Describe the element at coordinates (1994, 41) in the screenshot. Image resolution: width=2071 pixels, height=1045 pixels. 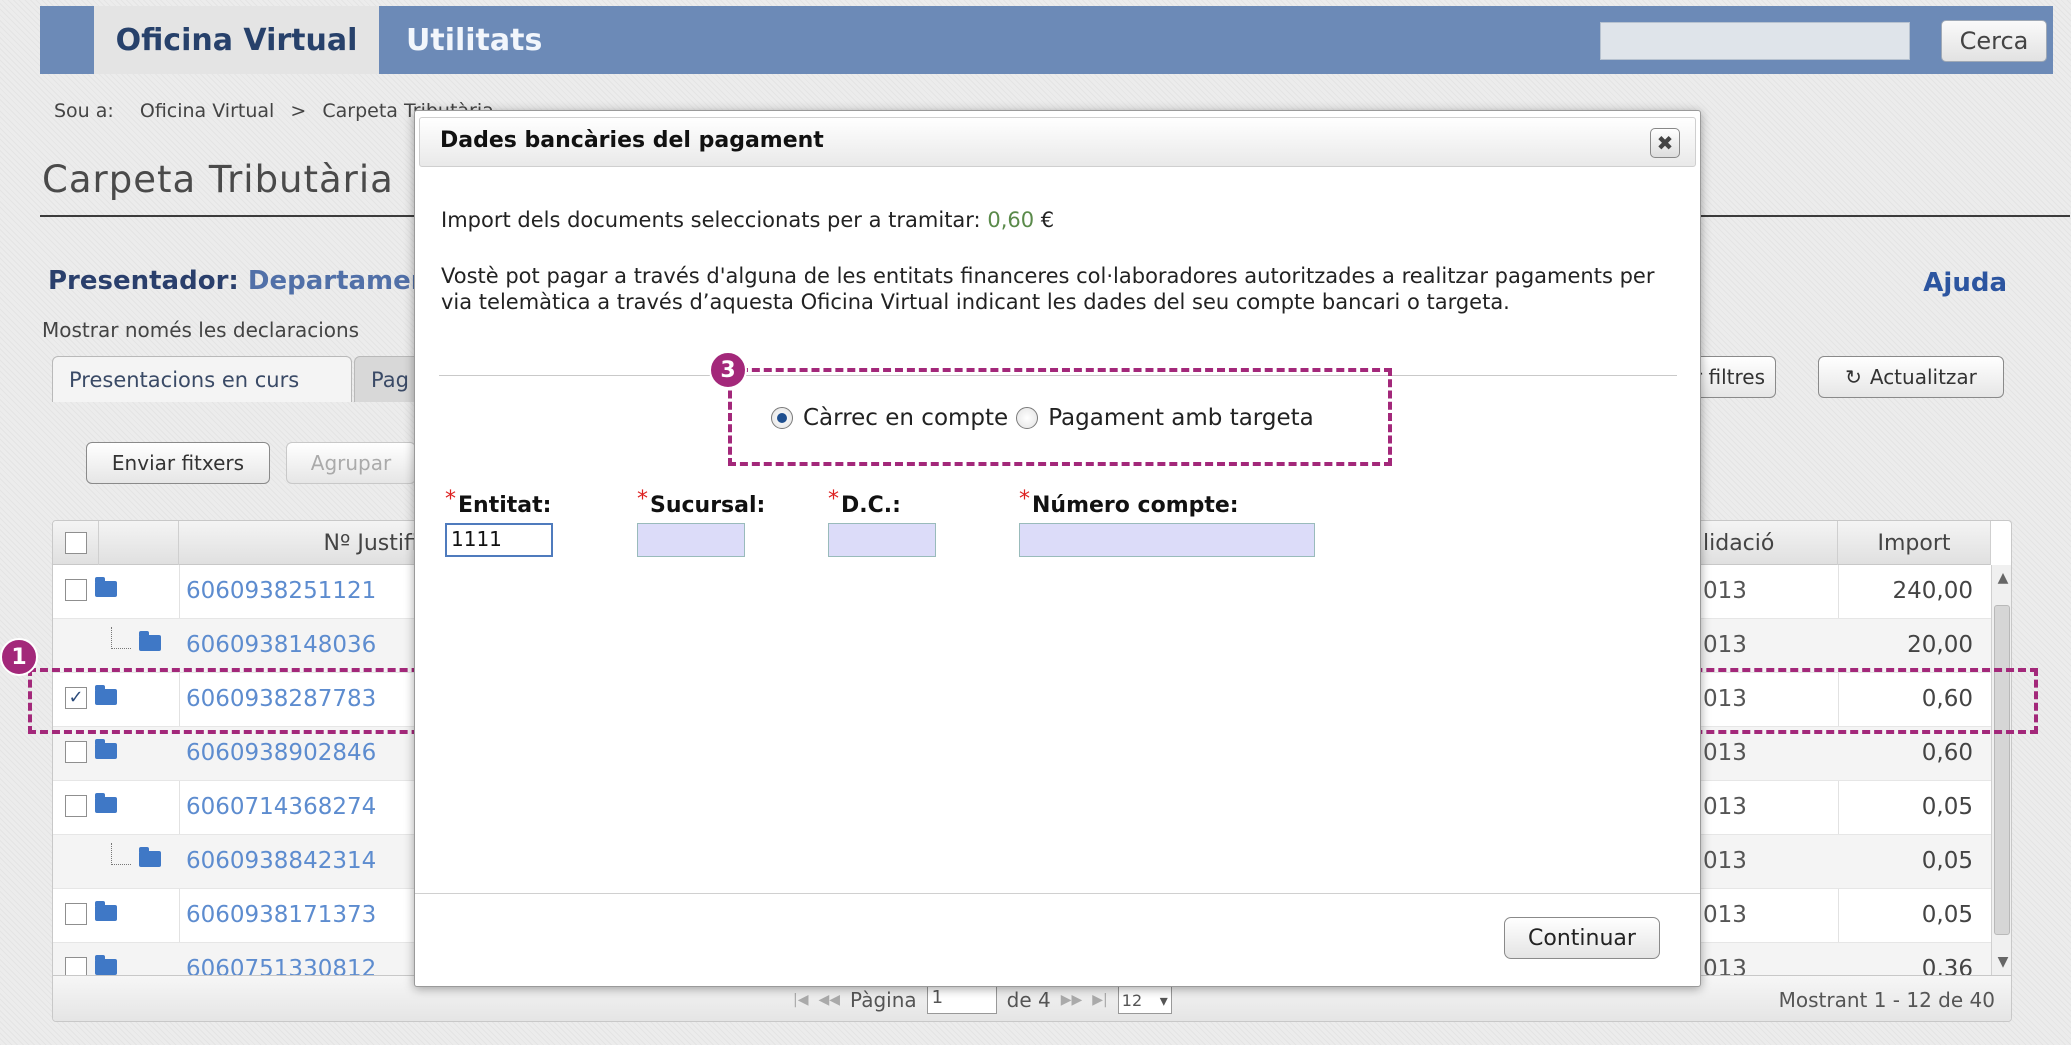
I see `search-button: Cerca` at that location.